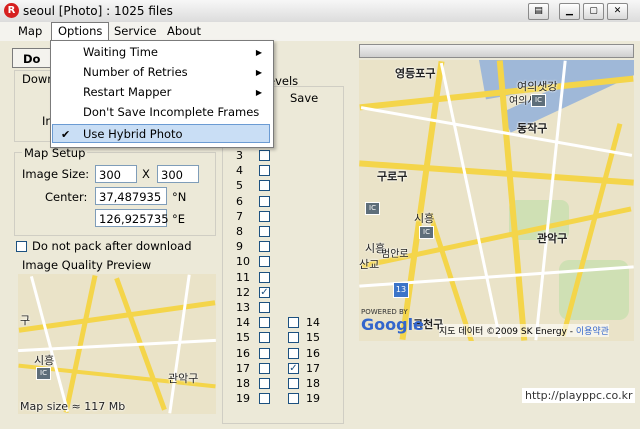 The height and width of the screenshot is (429, 640). What do you see at coordinates (239, 247) in the screenshot?
I see `level-number: 9` at bounding box center [239, 247].